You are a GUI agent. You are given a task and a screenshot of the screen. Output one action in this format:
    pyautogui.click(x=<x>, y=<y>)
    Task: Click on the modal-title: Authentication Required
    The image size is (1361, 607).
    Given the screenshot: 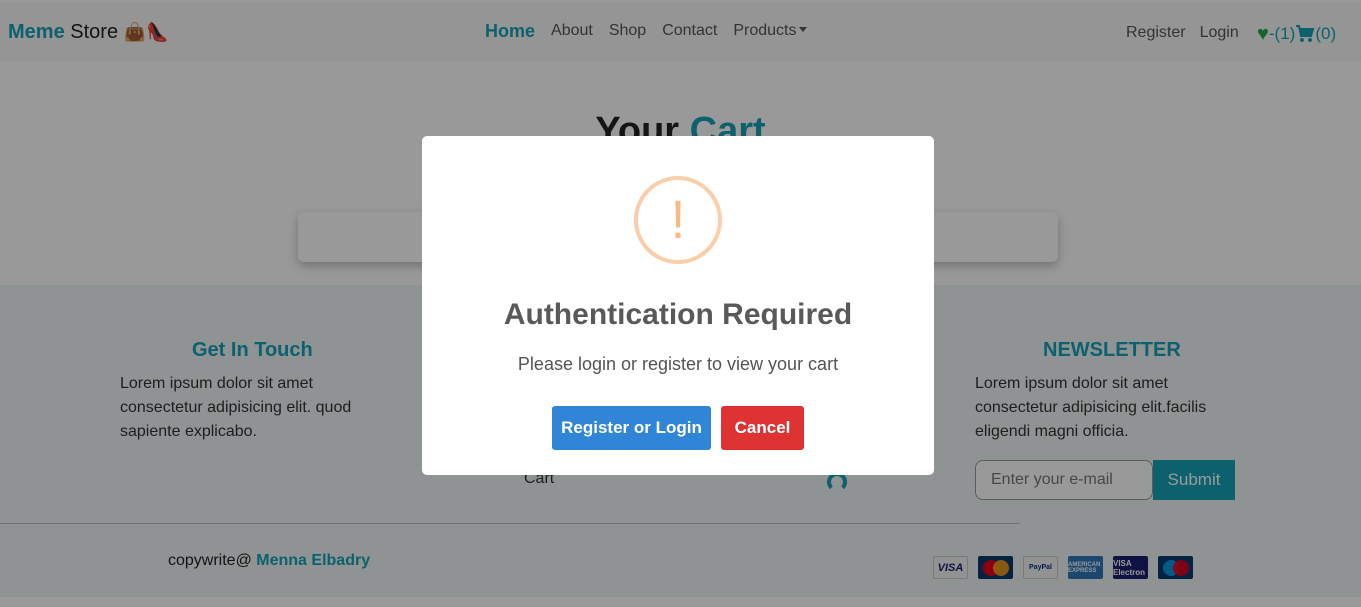 What is the action you would take?
    pyautogui.click(x=678, y=314)
    